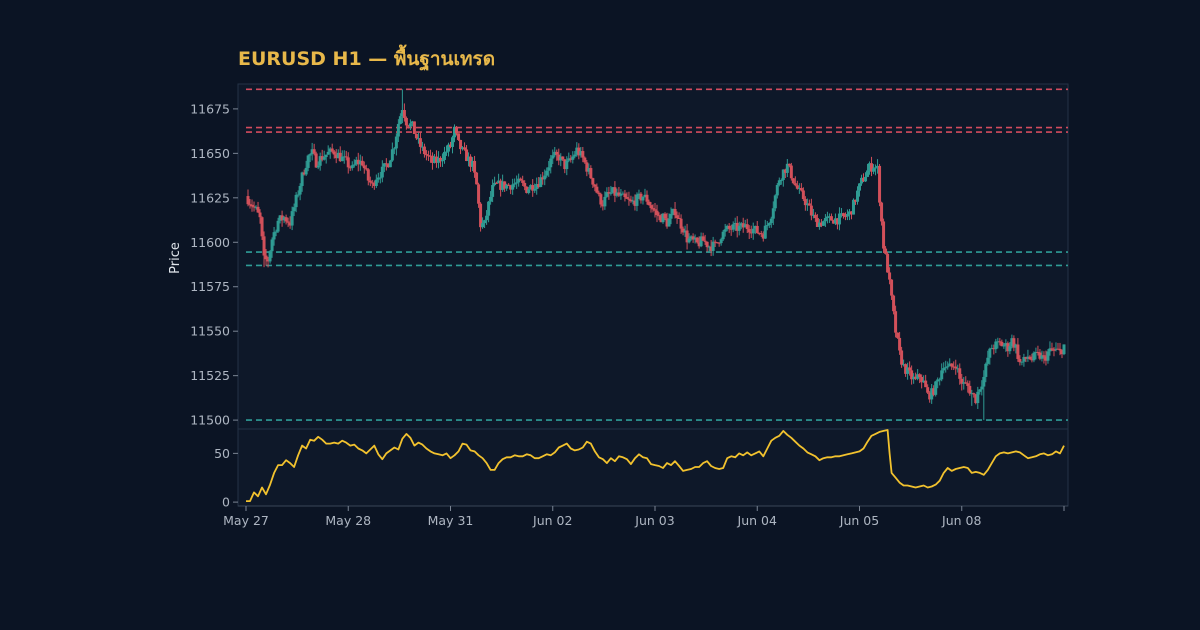  What do you see at coordinates (214, 264) in the screenshot?
I see `price-axis-ticks: 11500 11525 11550 11575 11600 11625 11650 11675` at bounding box center [214, 264].